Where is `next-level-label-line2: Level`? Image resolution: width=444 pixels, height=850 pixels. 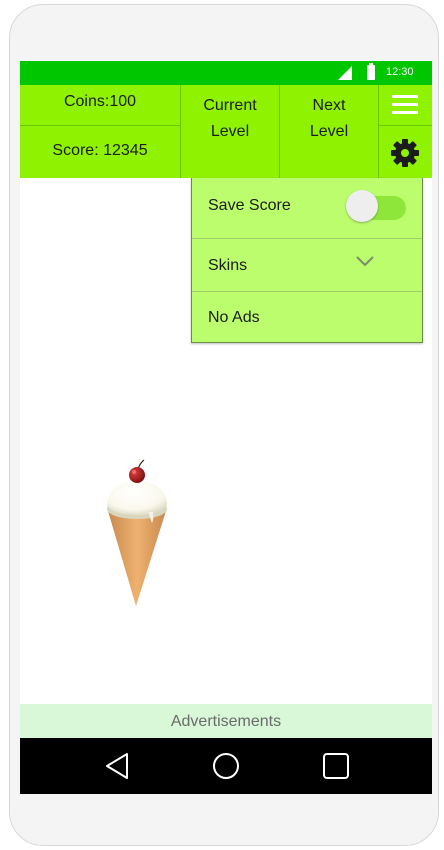
next-level-label-line2: Level is located at coordinates (329, 131).